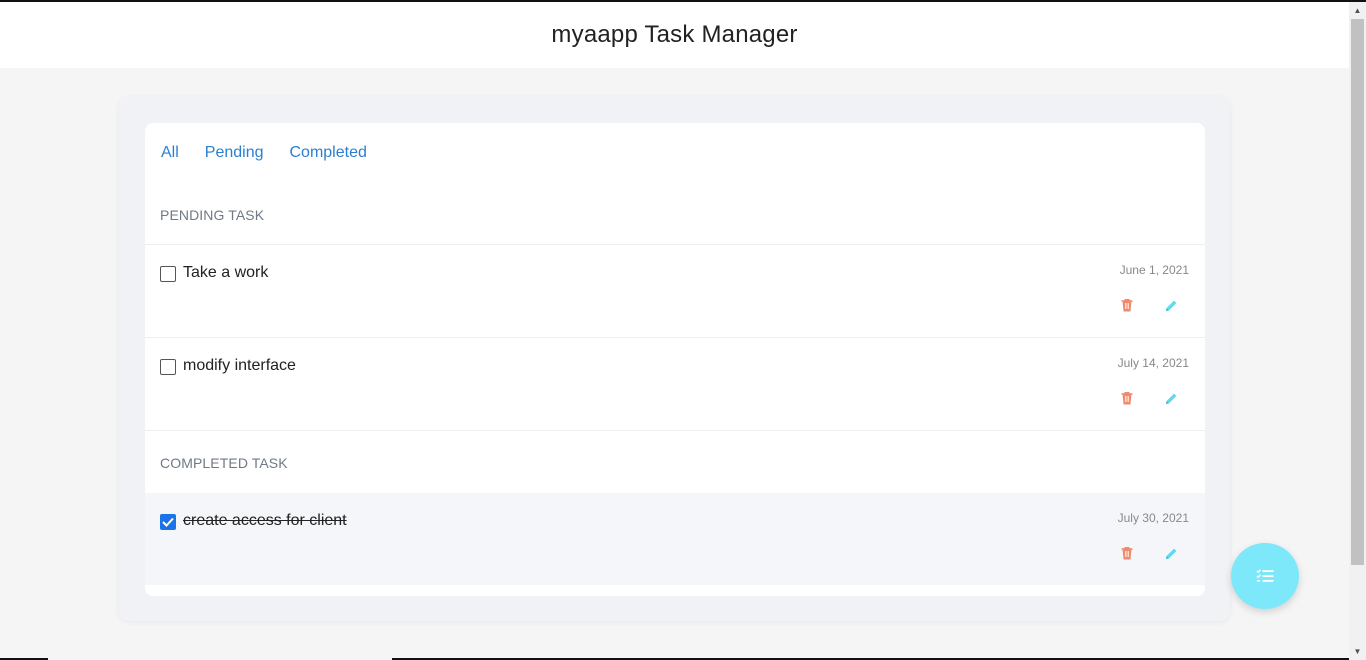 This screenshot has height=660, width=1366. What do you see at coordinates (1357, 292) in the screenshot?
I see `scrollbar-thumb` at bounding box center [1357, 292].